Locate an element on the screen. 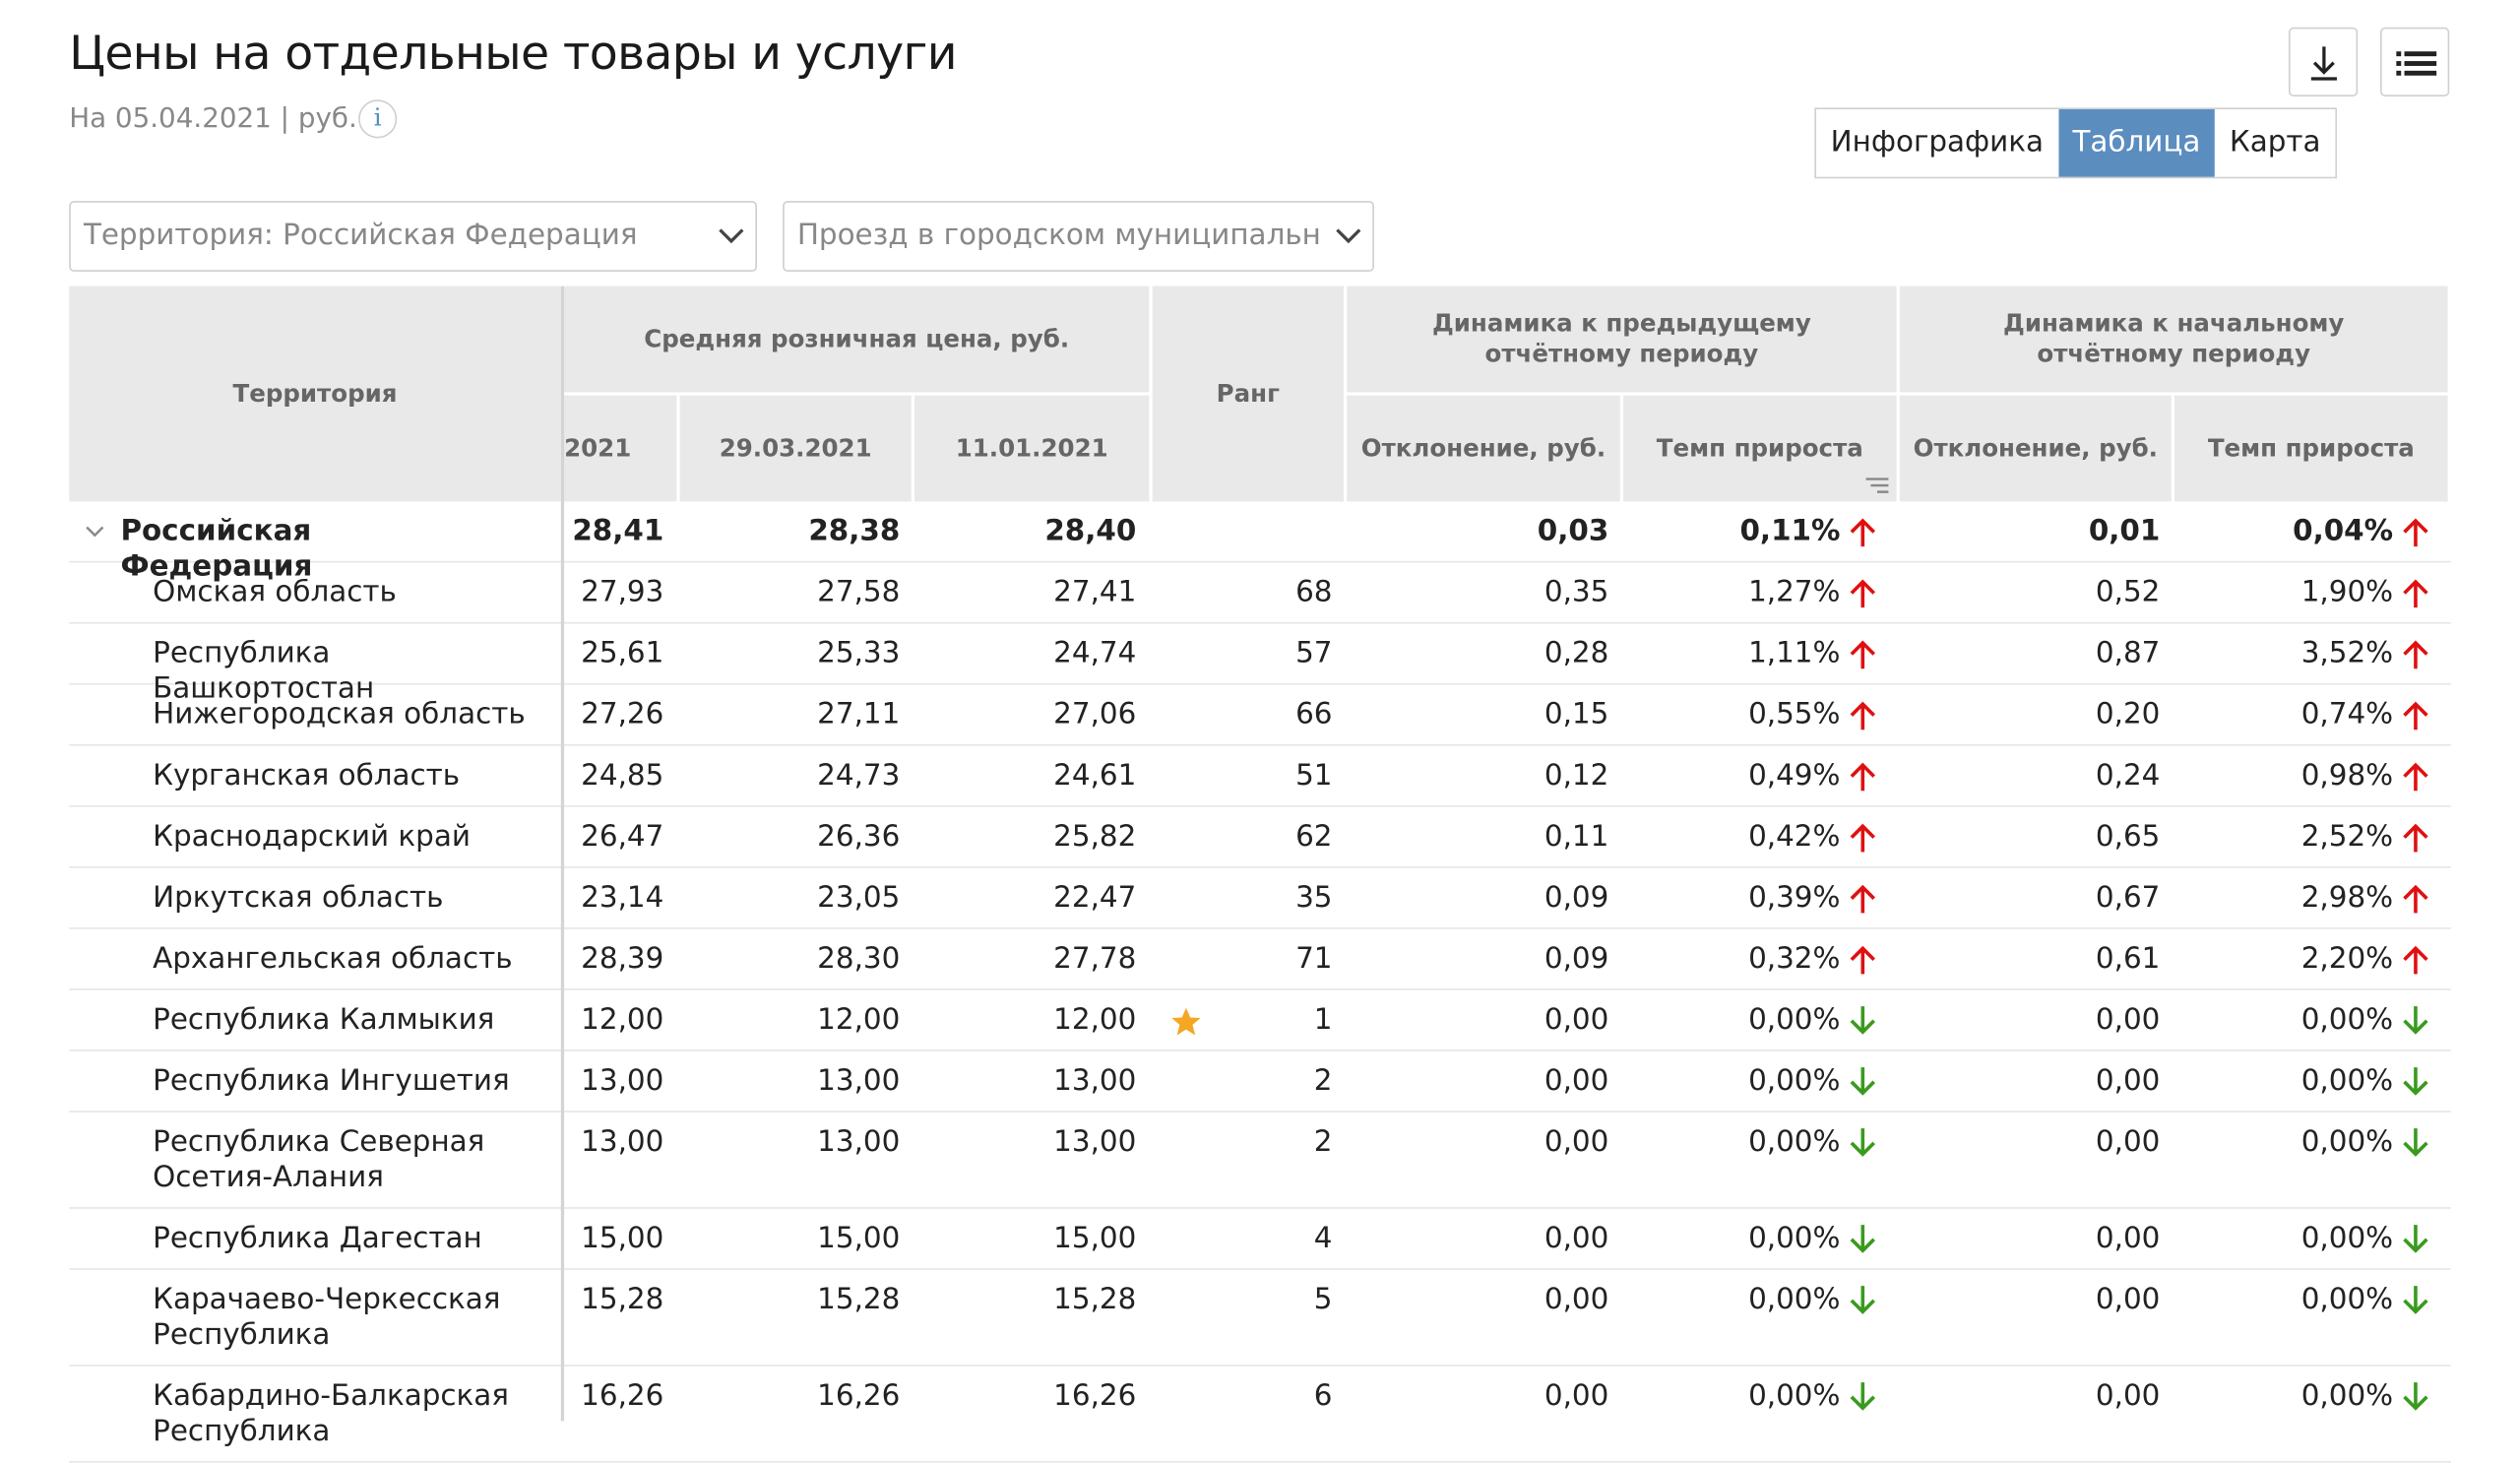 The width and height of the screenshot is (2520, 1463). cell-dev1: 0,03 is located at coordinates (1573, 531).